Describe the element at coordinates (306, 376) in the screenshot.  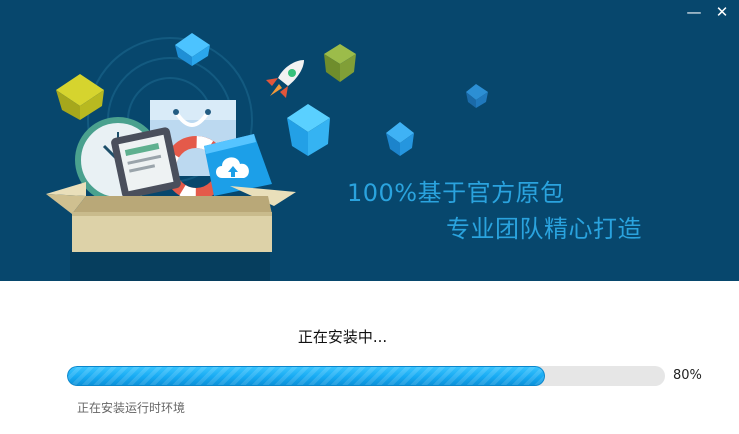
I see `progress-bar-fill` at that location.